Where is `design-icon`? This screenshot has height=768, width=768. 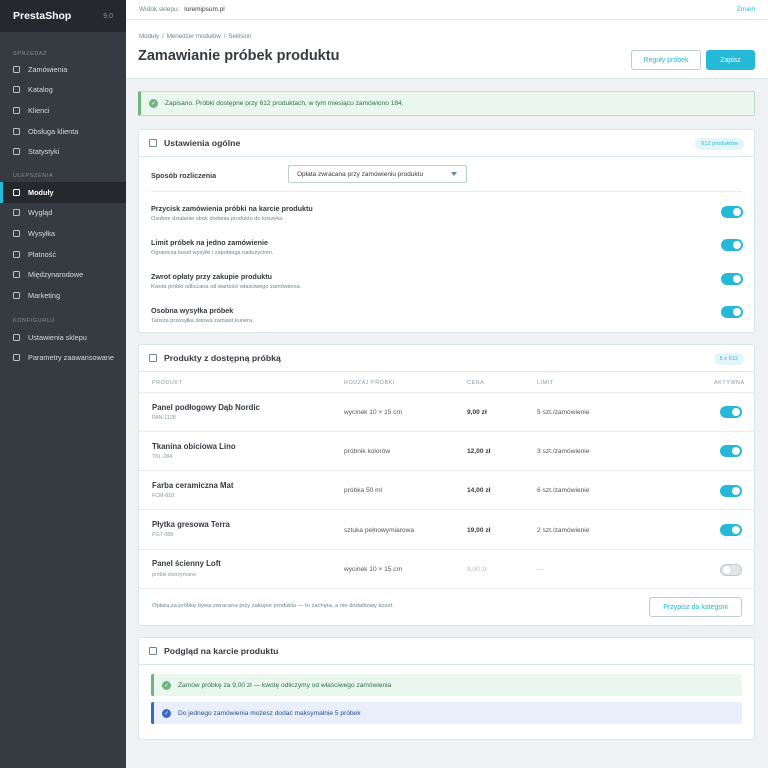 design-icon is located at coordinates (16, 213).